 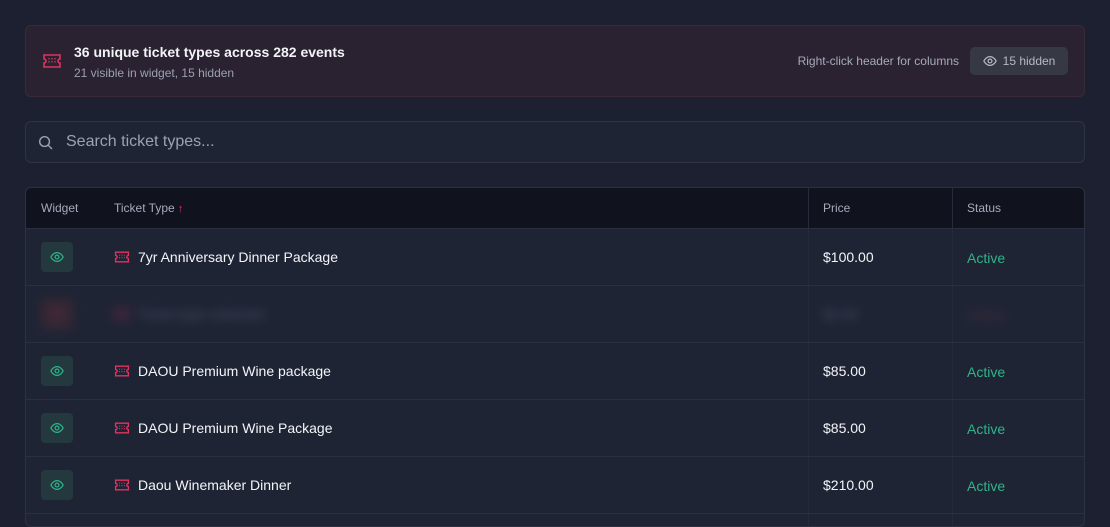 What do you see at coordinates (984, 208) in the screenshot?
I see `header-status: Status` at bounding box center [984, 208].